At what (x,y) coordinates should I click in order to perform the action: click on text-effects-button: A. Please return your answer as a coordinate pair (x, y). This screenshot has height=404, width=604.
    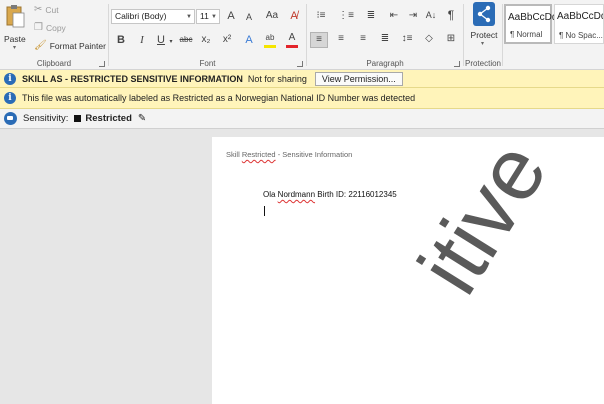
    Looking at the image, I should click on (249, 40).